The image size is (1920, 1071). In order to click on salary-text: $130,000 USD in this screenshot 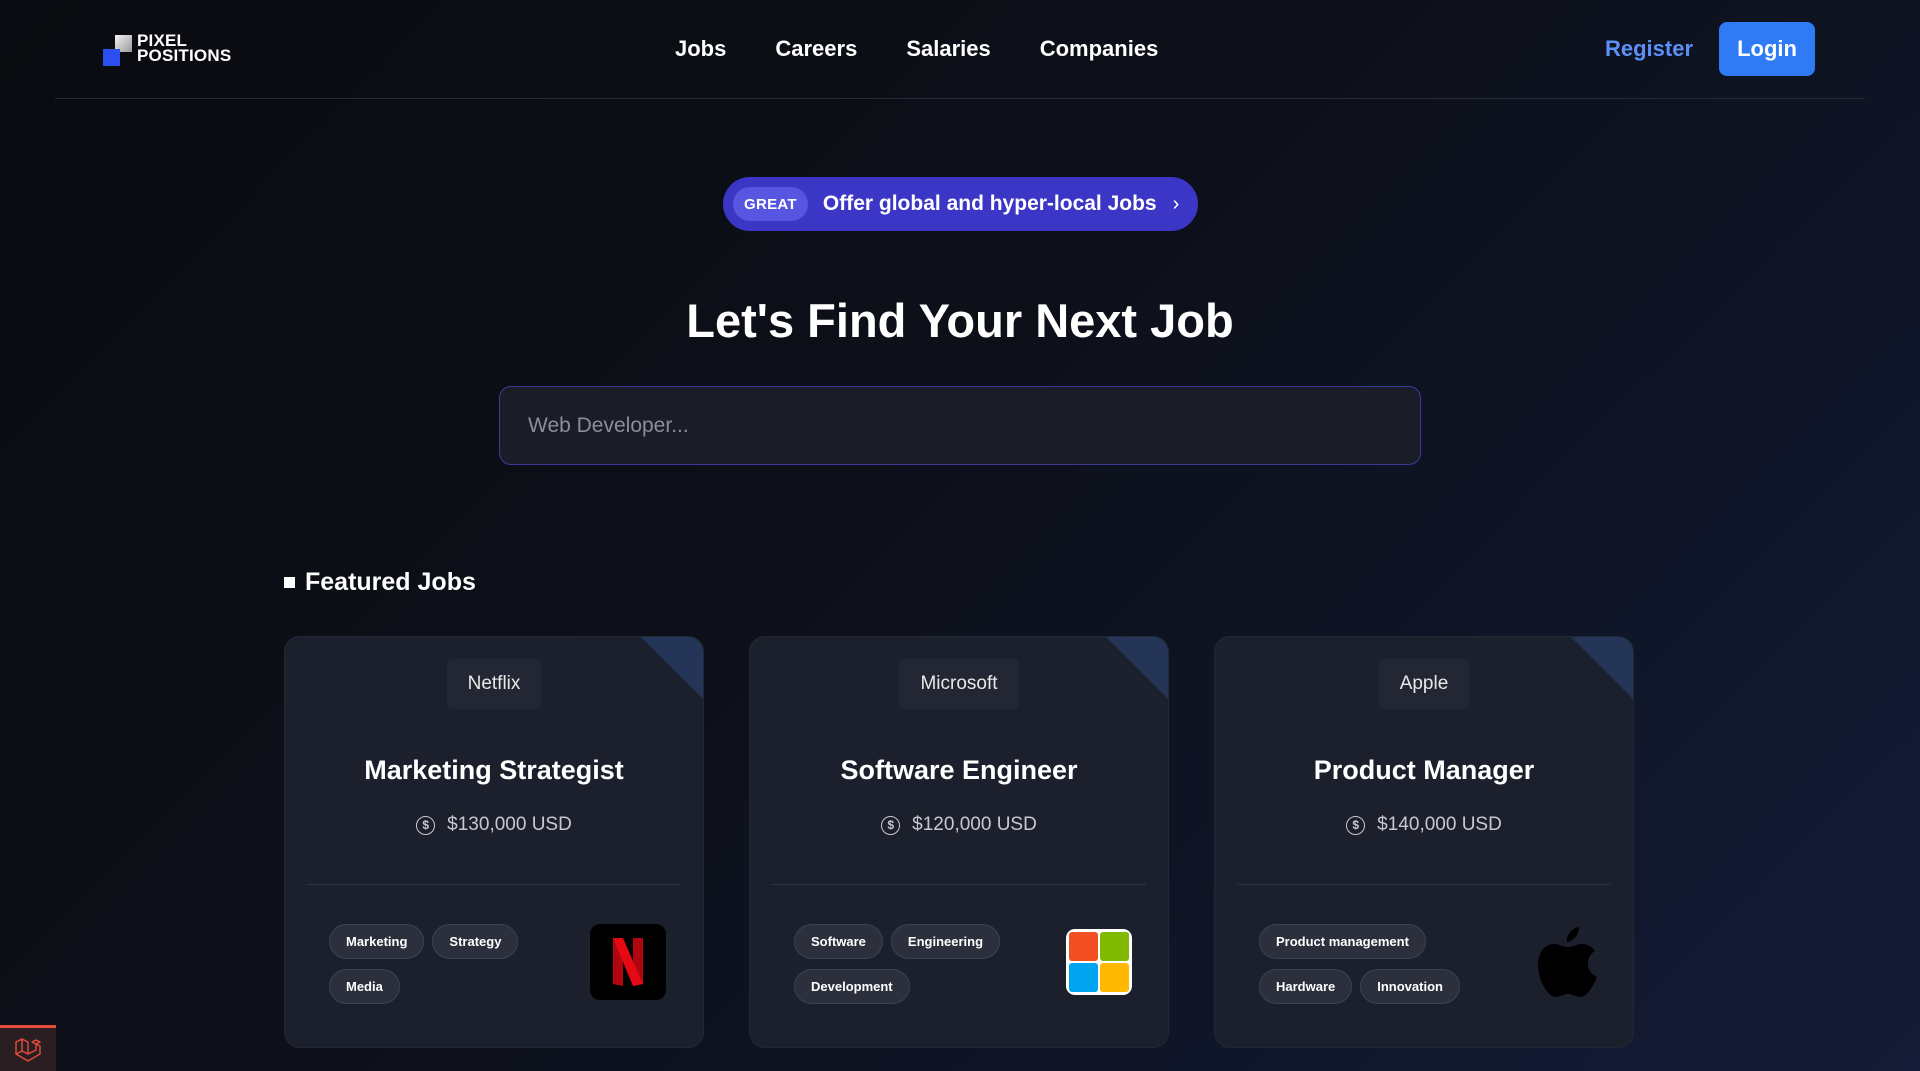, I will do `click(509, 824)`.